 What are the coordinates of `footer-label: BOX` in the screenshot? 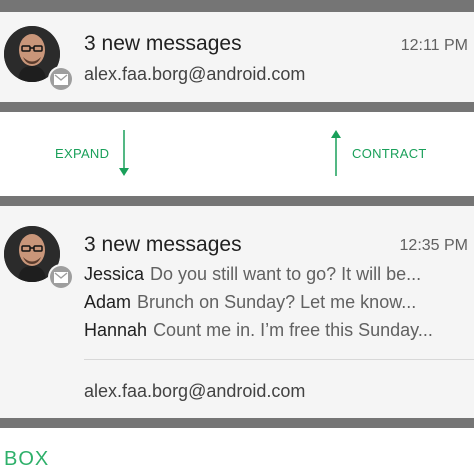 It's located at (27, 459).